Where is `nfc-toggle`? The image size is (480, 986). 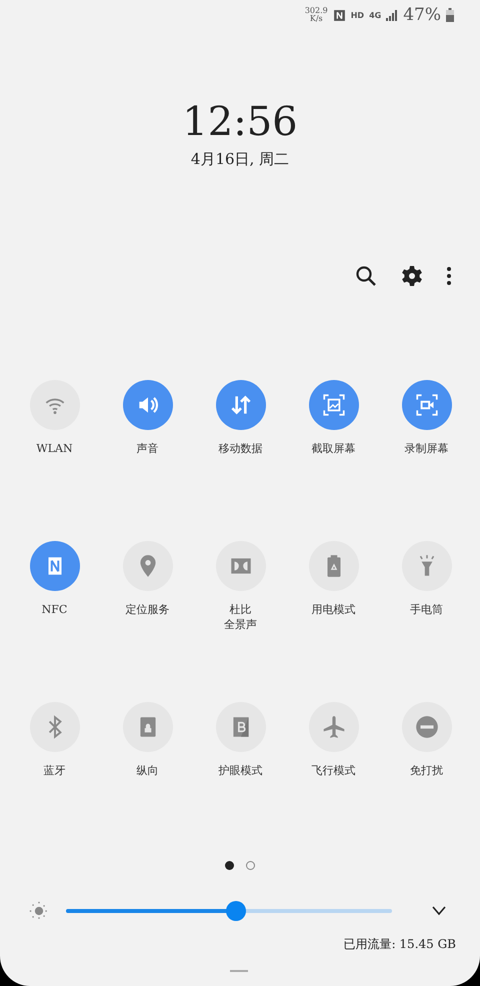 nfc-toggle is located at coordinates (55, 566).